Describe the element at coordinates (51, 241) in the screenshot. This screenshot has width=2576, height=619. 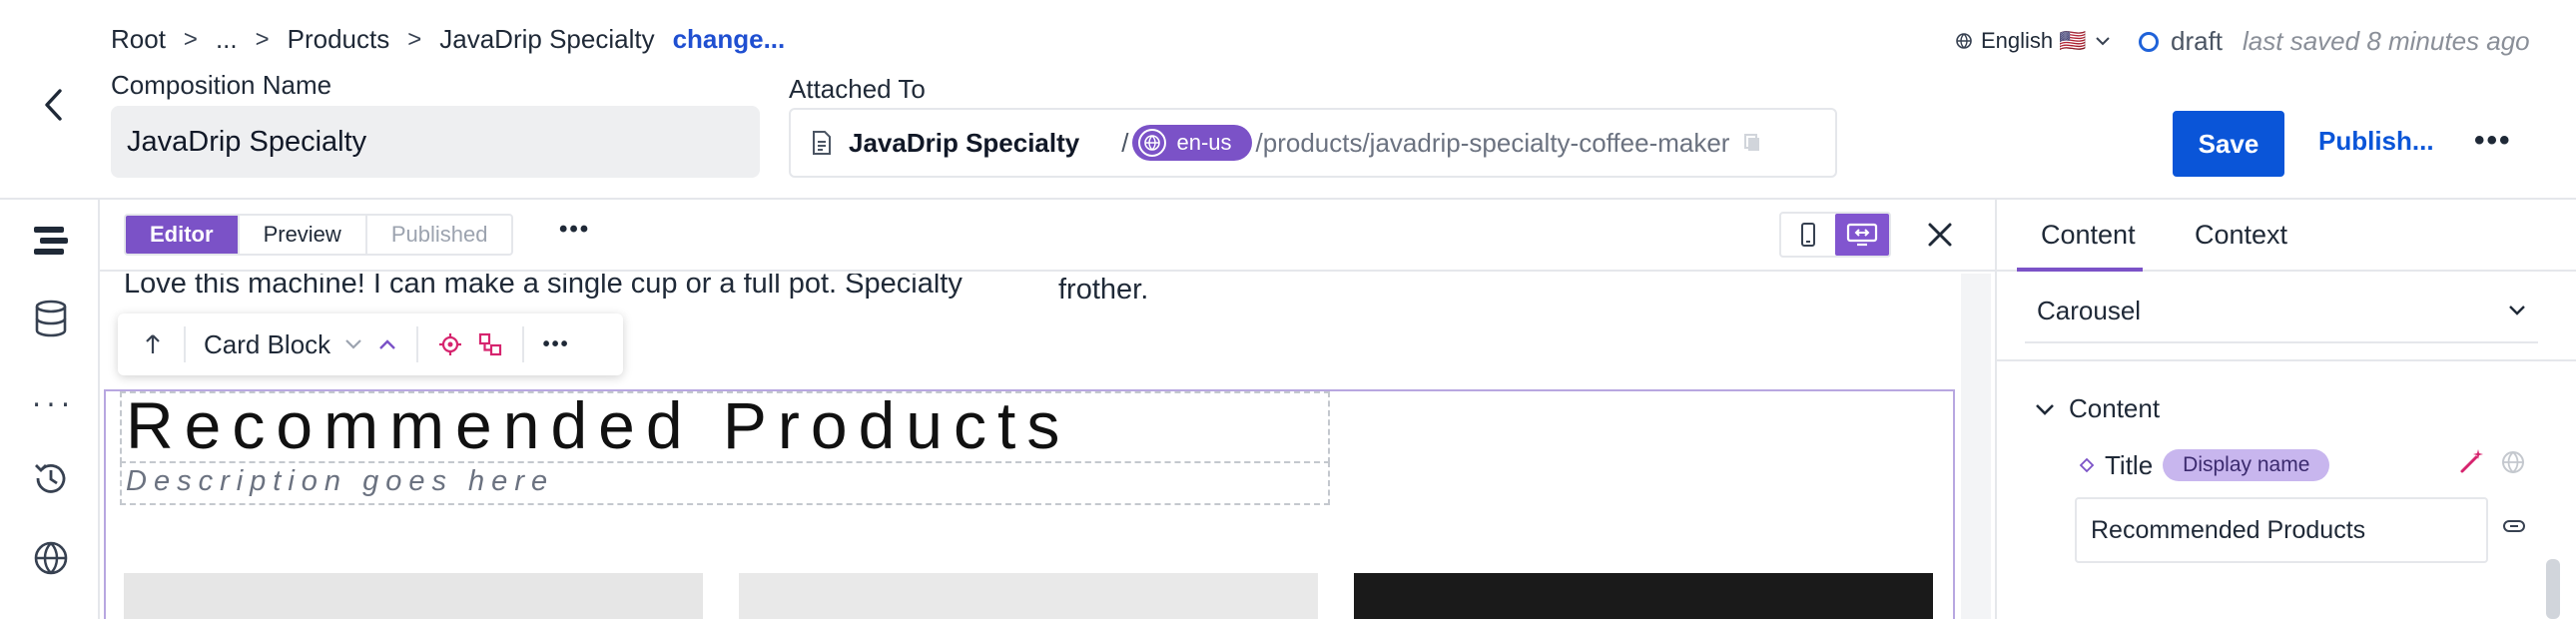
I see `structure-icon` at that location.